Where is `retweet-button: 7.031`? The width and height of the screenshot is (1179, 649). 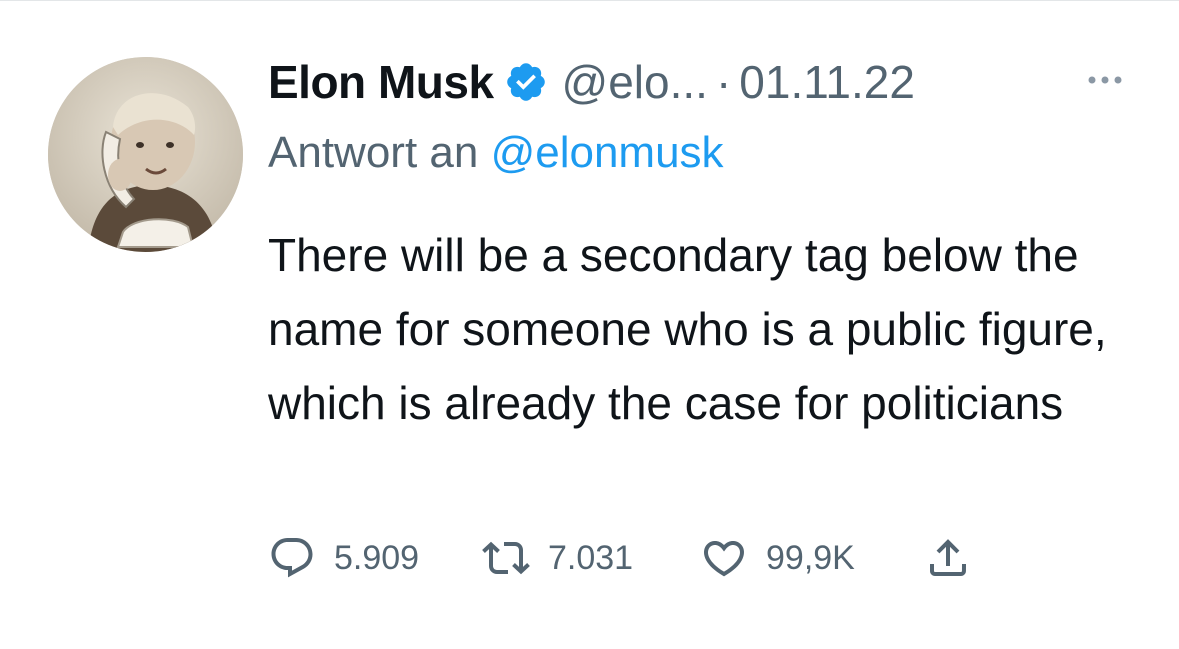 retweet-button: 7.031 is located at coordinates (591, 558).